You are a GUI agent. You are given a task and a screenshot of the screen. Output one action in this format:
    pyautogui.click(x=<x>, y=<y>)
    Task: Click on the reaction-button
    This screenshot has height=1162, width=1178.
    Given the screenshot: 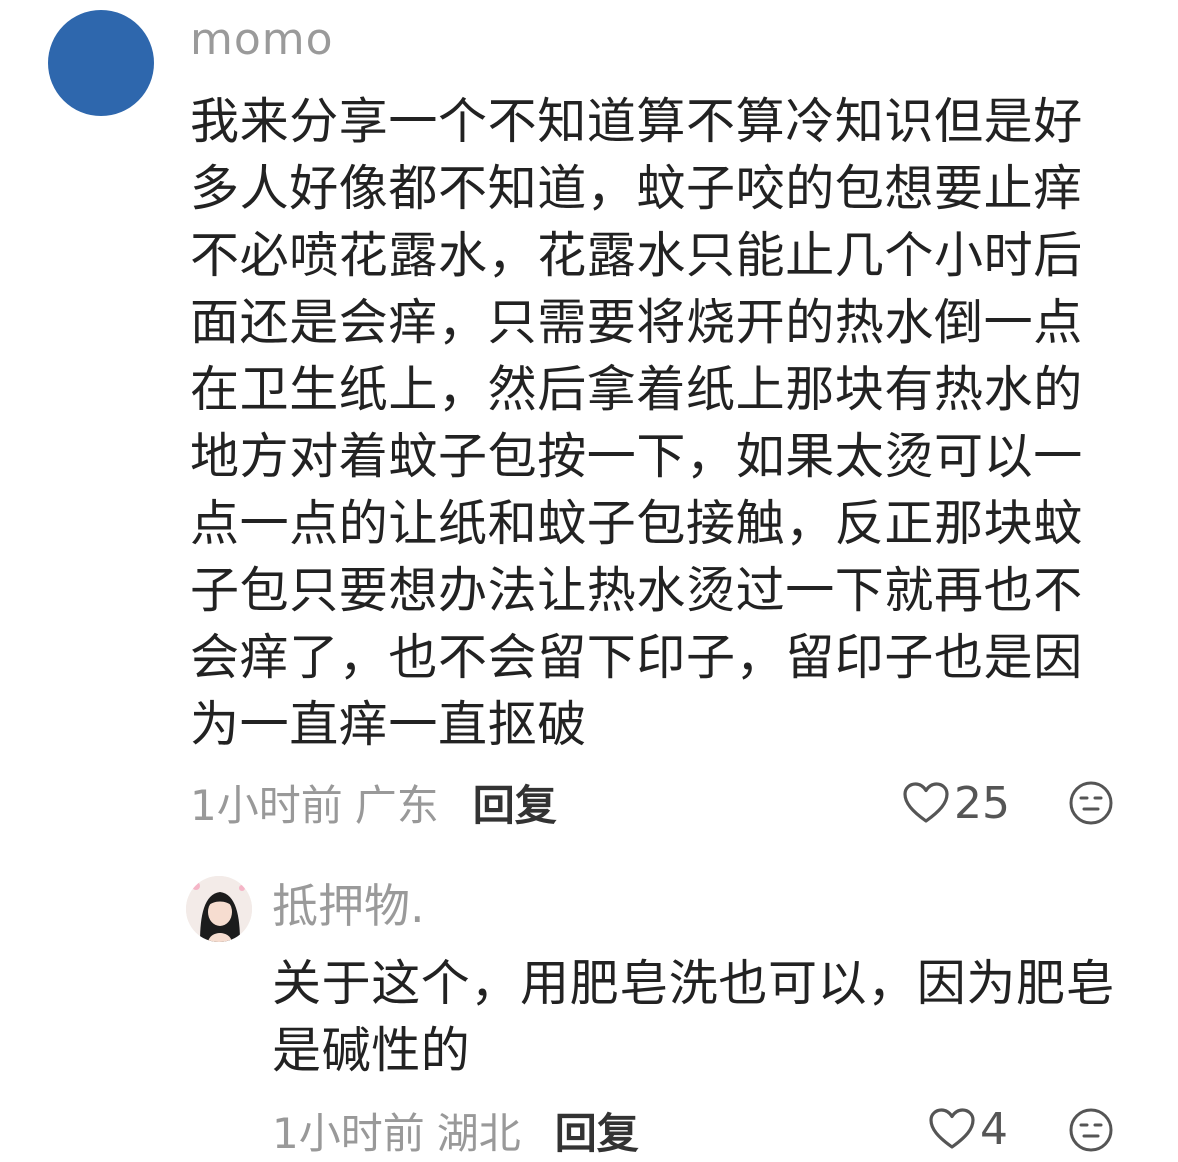 What is the action you would take?
    pyautogui.click(x=1091, y=803)
    